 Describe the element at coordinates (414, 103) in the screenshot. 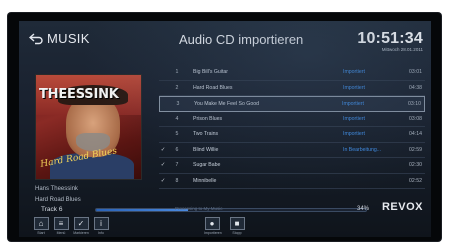

I see `track-duration: 03:10` at that location.